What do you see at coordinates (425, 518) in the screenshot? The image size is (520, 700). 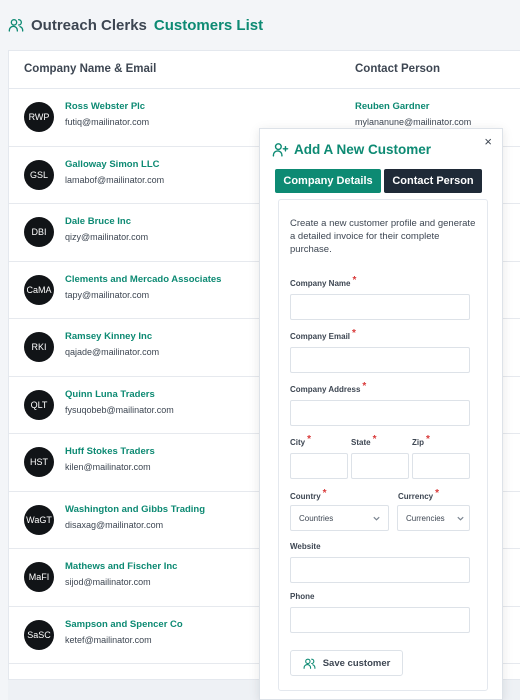 I see `currency-select-value: Currencies` at bounding box center [425, 518].